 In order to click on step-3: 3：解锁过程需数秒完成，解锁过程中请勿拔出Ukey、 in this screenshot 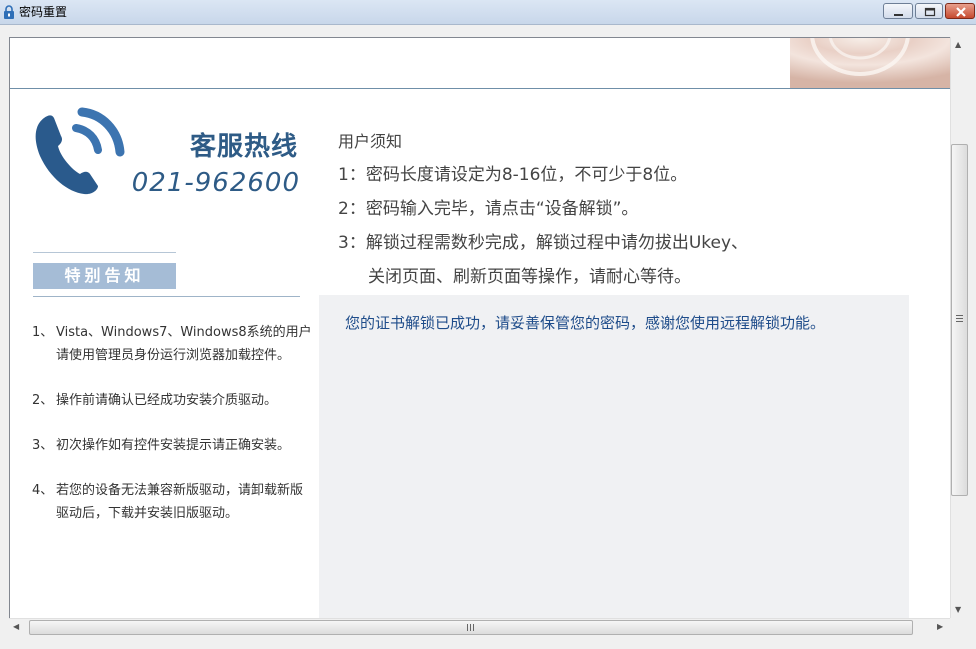, I will do `click(543, 243)`.